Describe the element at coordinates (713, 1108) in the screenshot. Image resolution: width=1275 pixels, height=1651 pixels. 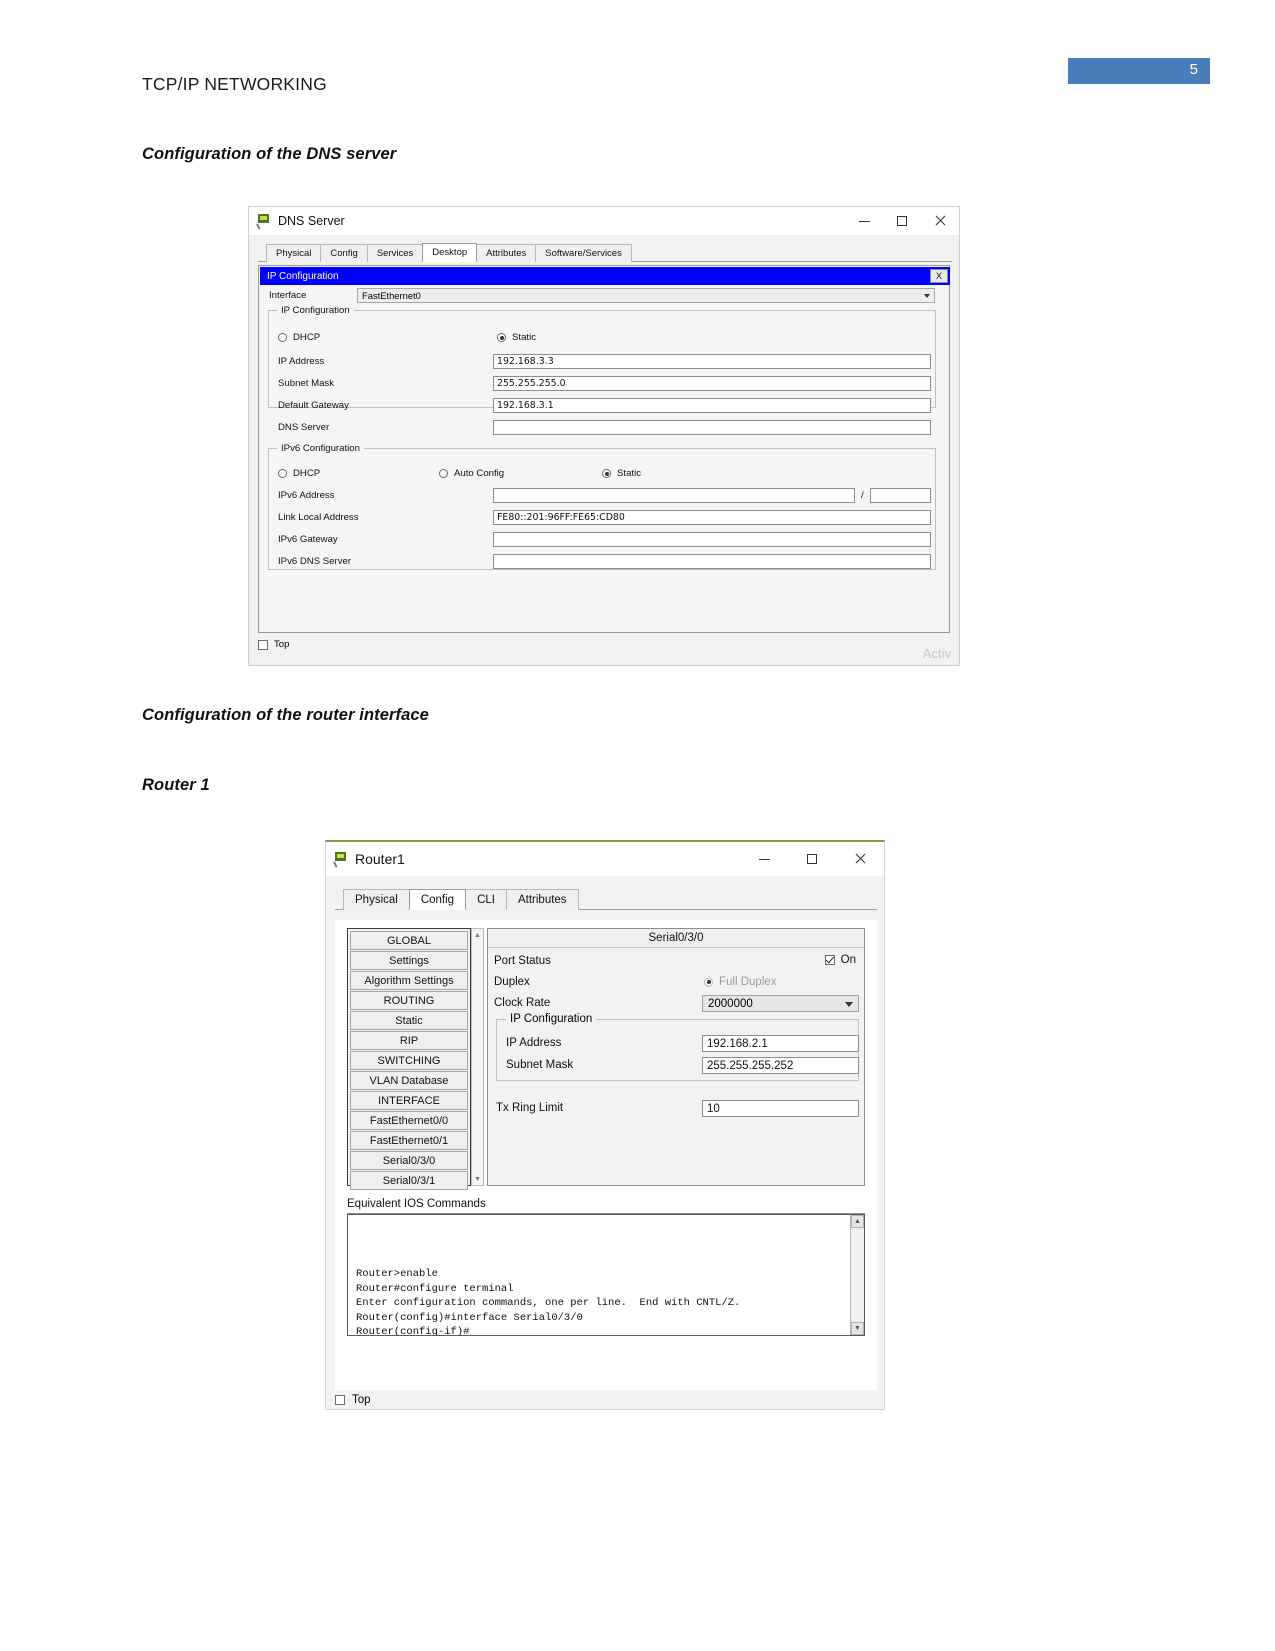
I see `tx-ring-limit-value: 10` at that location.